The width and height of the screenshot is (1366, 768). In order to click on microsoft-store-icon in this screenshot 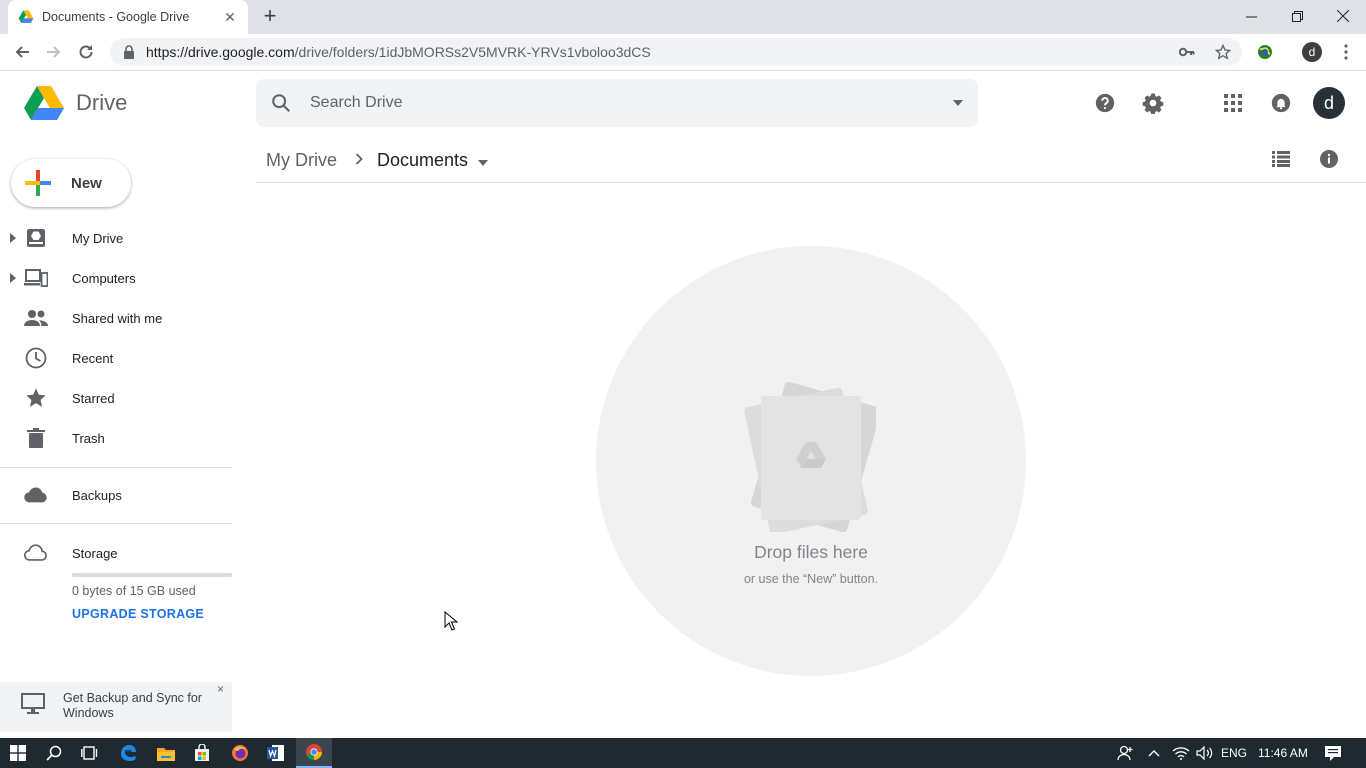, I will do `click(202, 753)`.